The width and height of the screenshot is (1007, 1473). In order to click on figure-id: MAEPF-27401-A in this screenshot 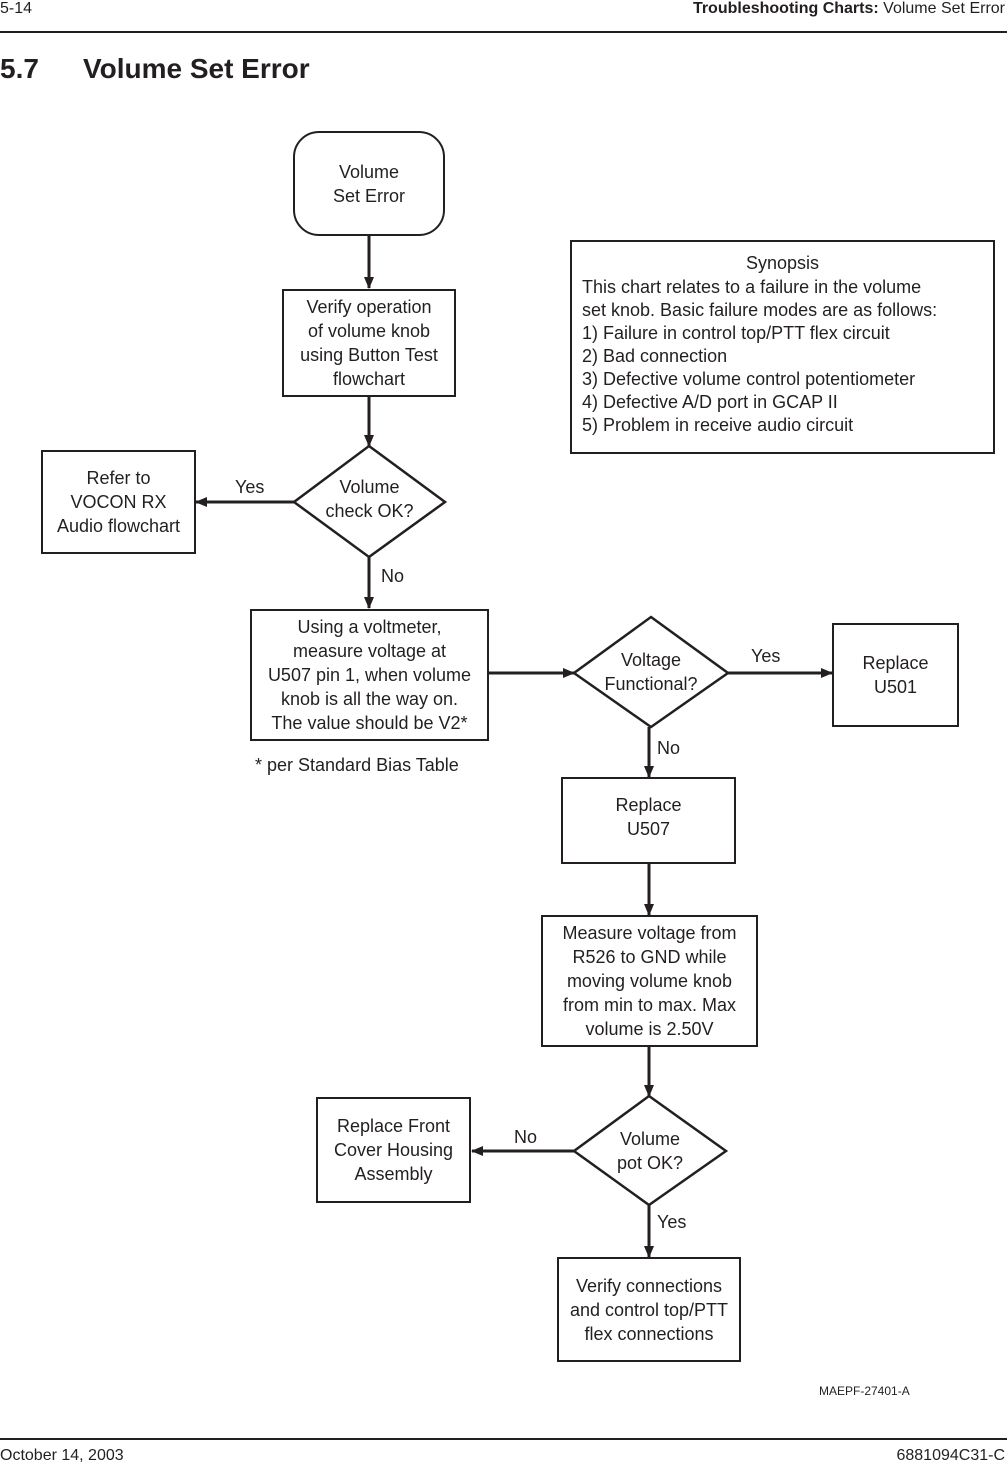, I will do `click(864, 1391)`.